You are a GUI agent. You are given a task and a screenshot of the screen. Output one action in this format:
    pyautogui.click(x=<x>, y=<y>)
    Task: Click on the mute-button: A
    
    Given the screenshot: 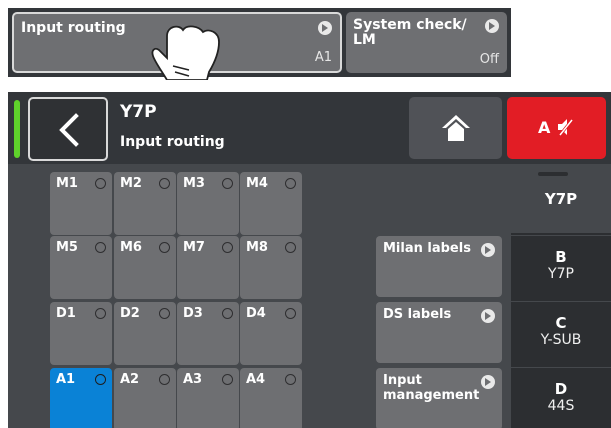 What is the action you would take?
    pyautogui.click(x=556, y=128)
    